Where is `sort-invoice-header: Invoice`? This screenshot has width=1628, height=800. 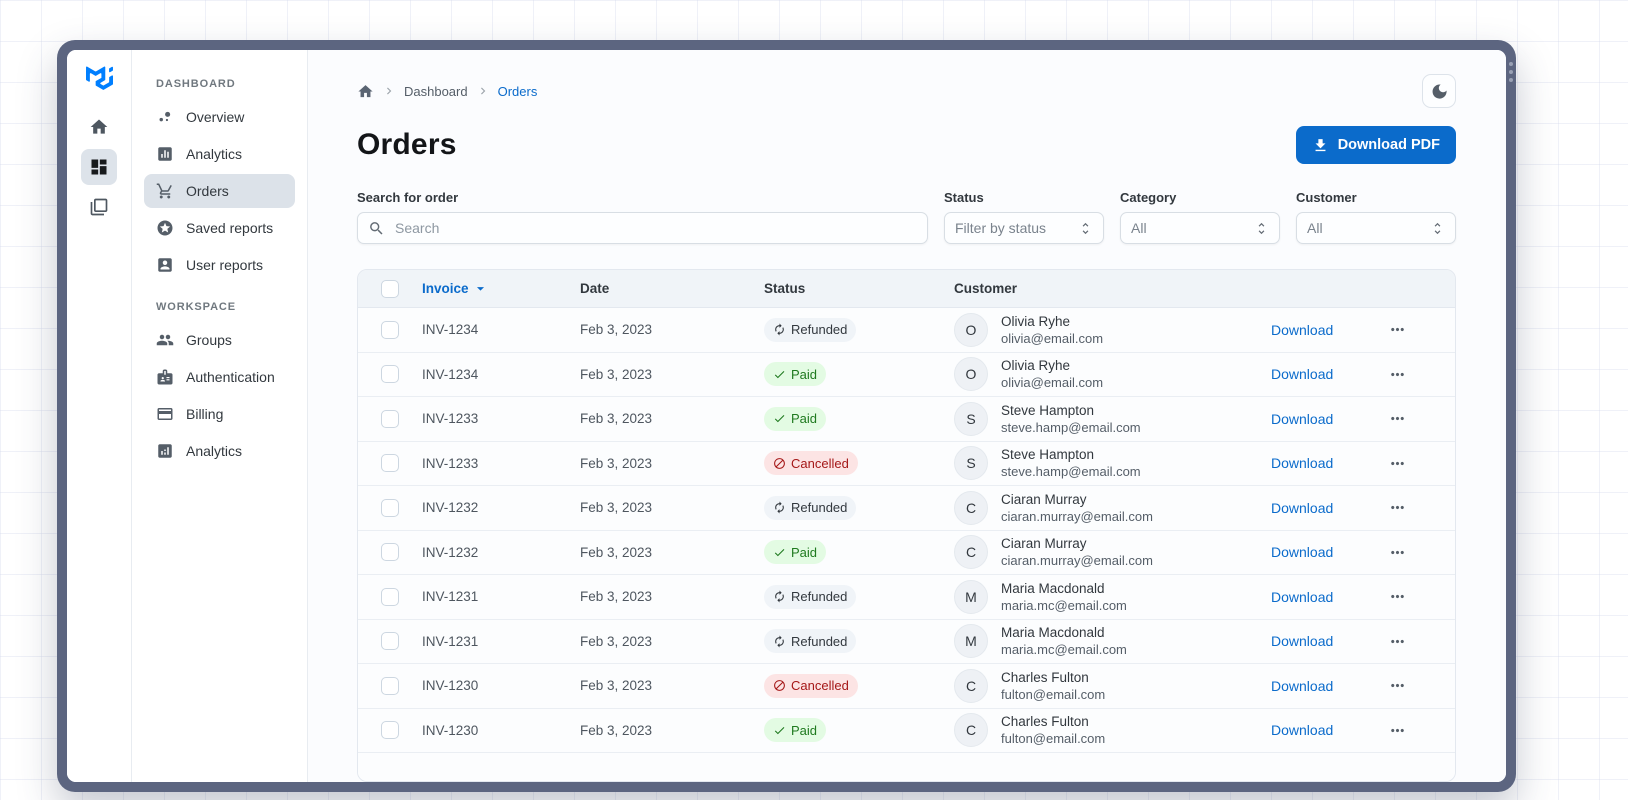 sort-invoice-header: Invoice is located at coordinates (455, 288).